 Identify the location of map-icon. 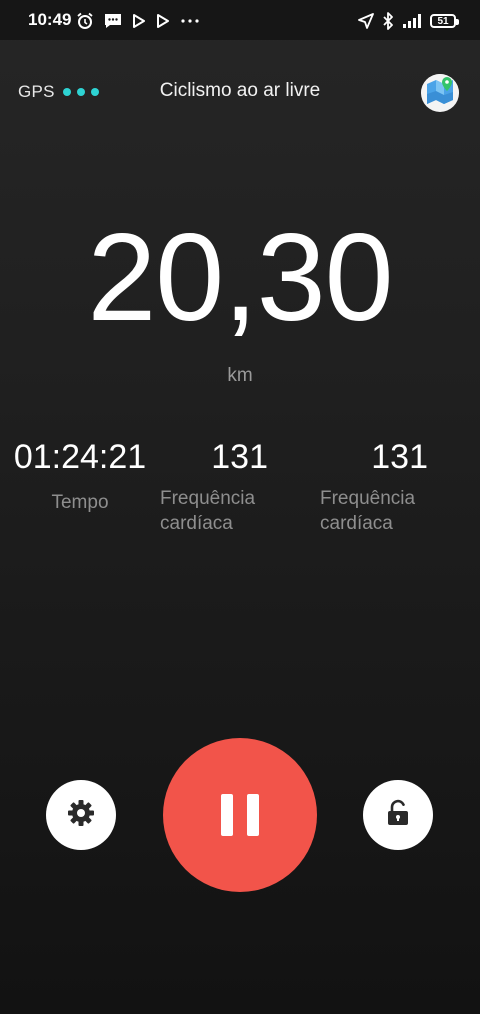
(440, 93).